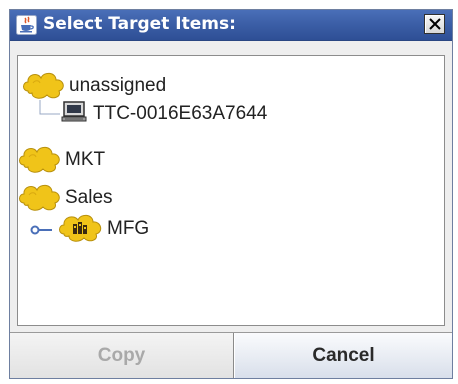  I want to click on tree-node-unassigned: unassigned, so click(94, 86).